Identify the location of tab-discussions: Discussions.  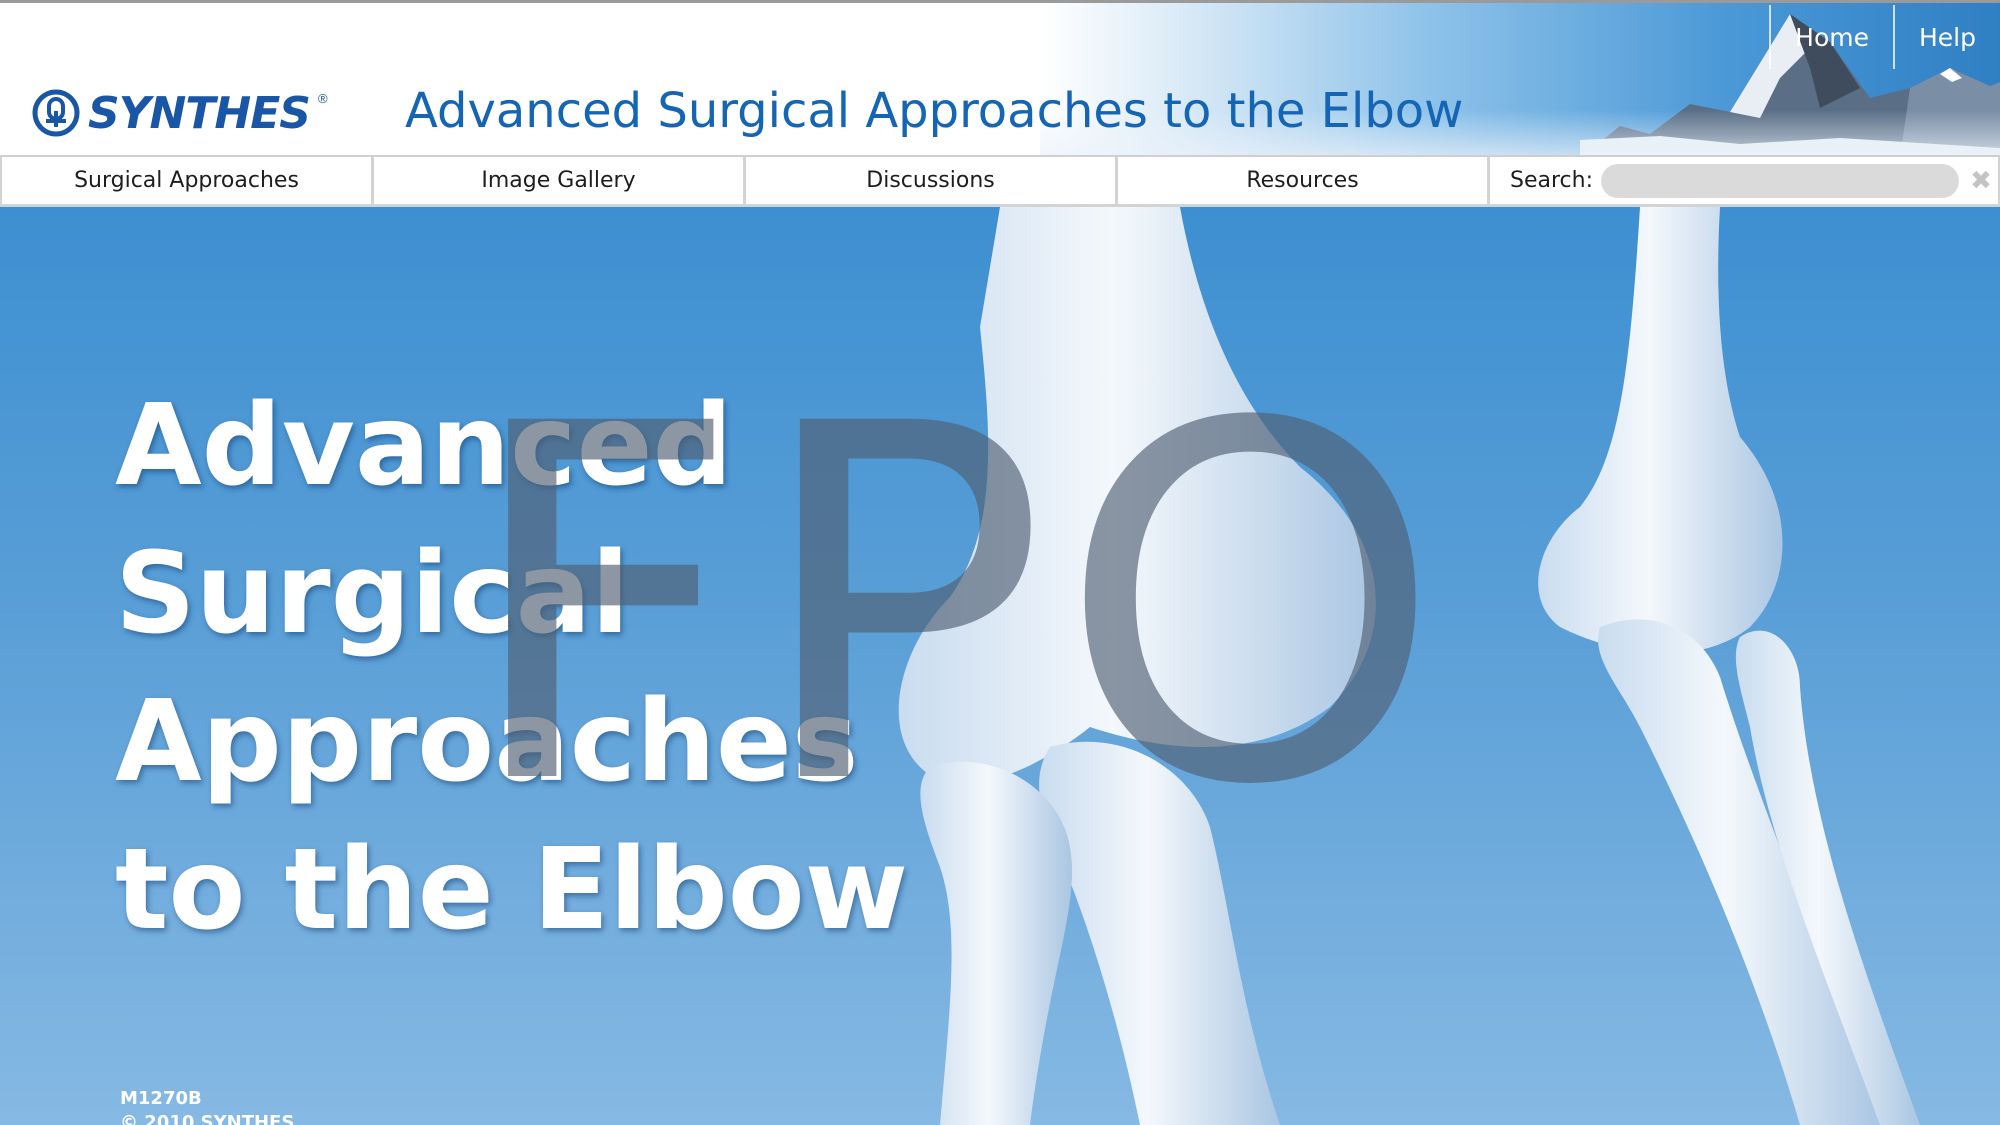
(930, 180).